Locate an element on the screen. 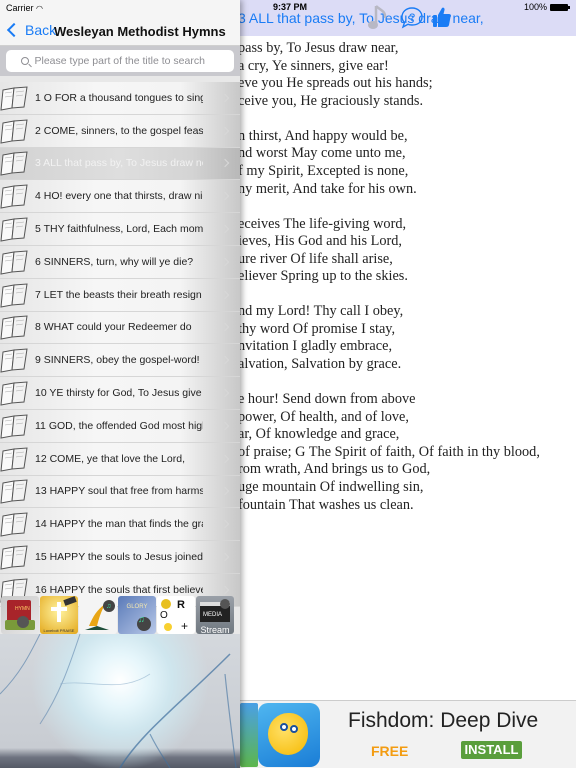 The width and height of the screenshot is (576, 768). app-label: Lovebolt PRAISE is located at coordinates (59, 630).